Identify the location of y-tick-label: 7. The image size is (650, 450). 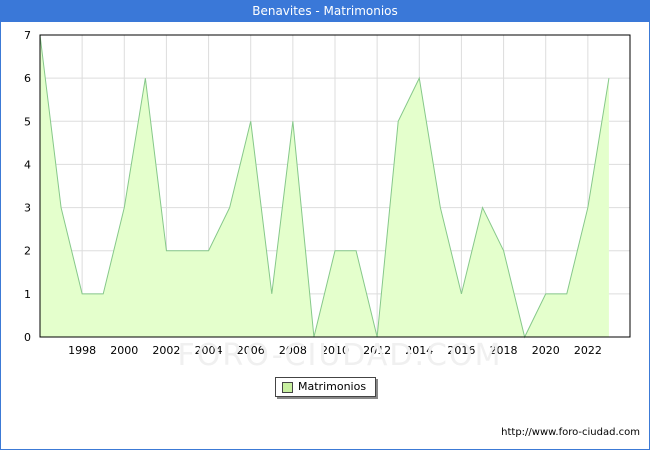
(27, 35).